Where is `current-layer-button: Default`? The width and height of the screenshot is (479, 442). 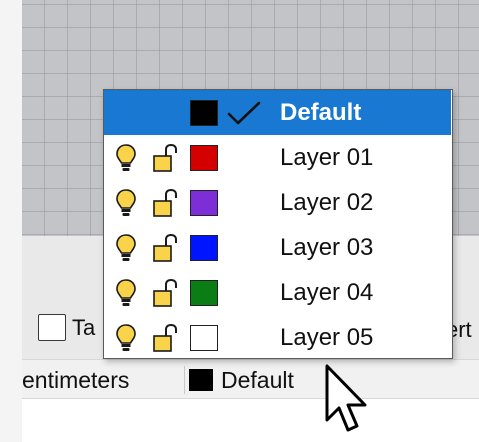
current-layer-button: Default is located at coordinates (257, 380).